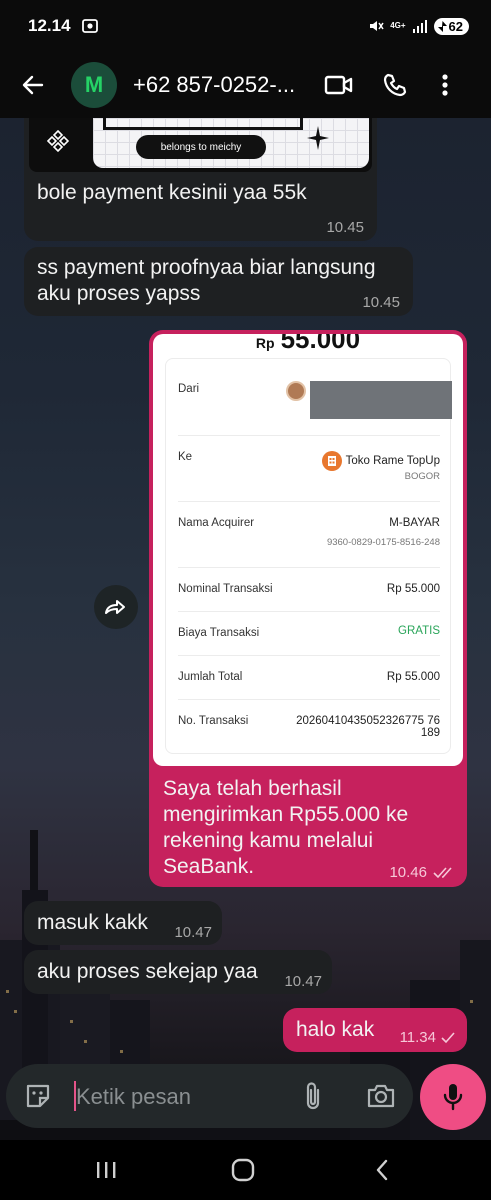 This screenshot has width=491, height=1200. I want to click on home-icon, so click(243, 1170).